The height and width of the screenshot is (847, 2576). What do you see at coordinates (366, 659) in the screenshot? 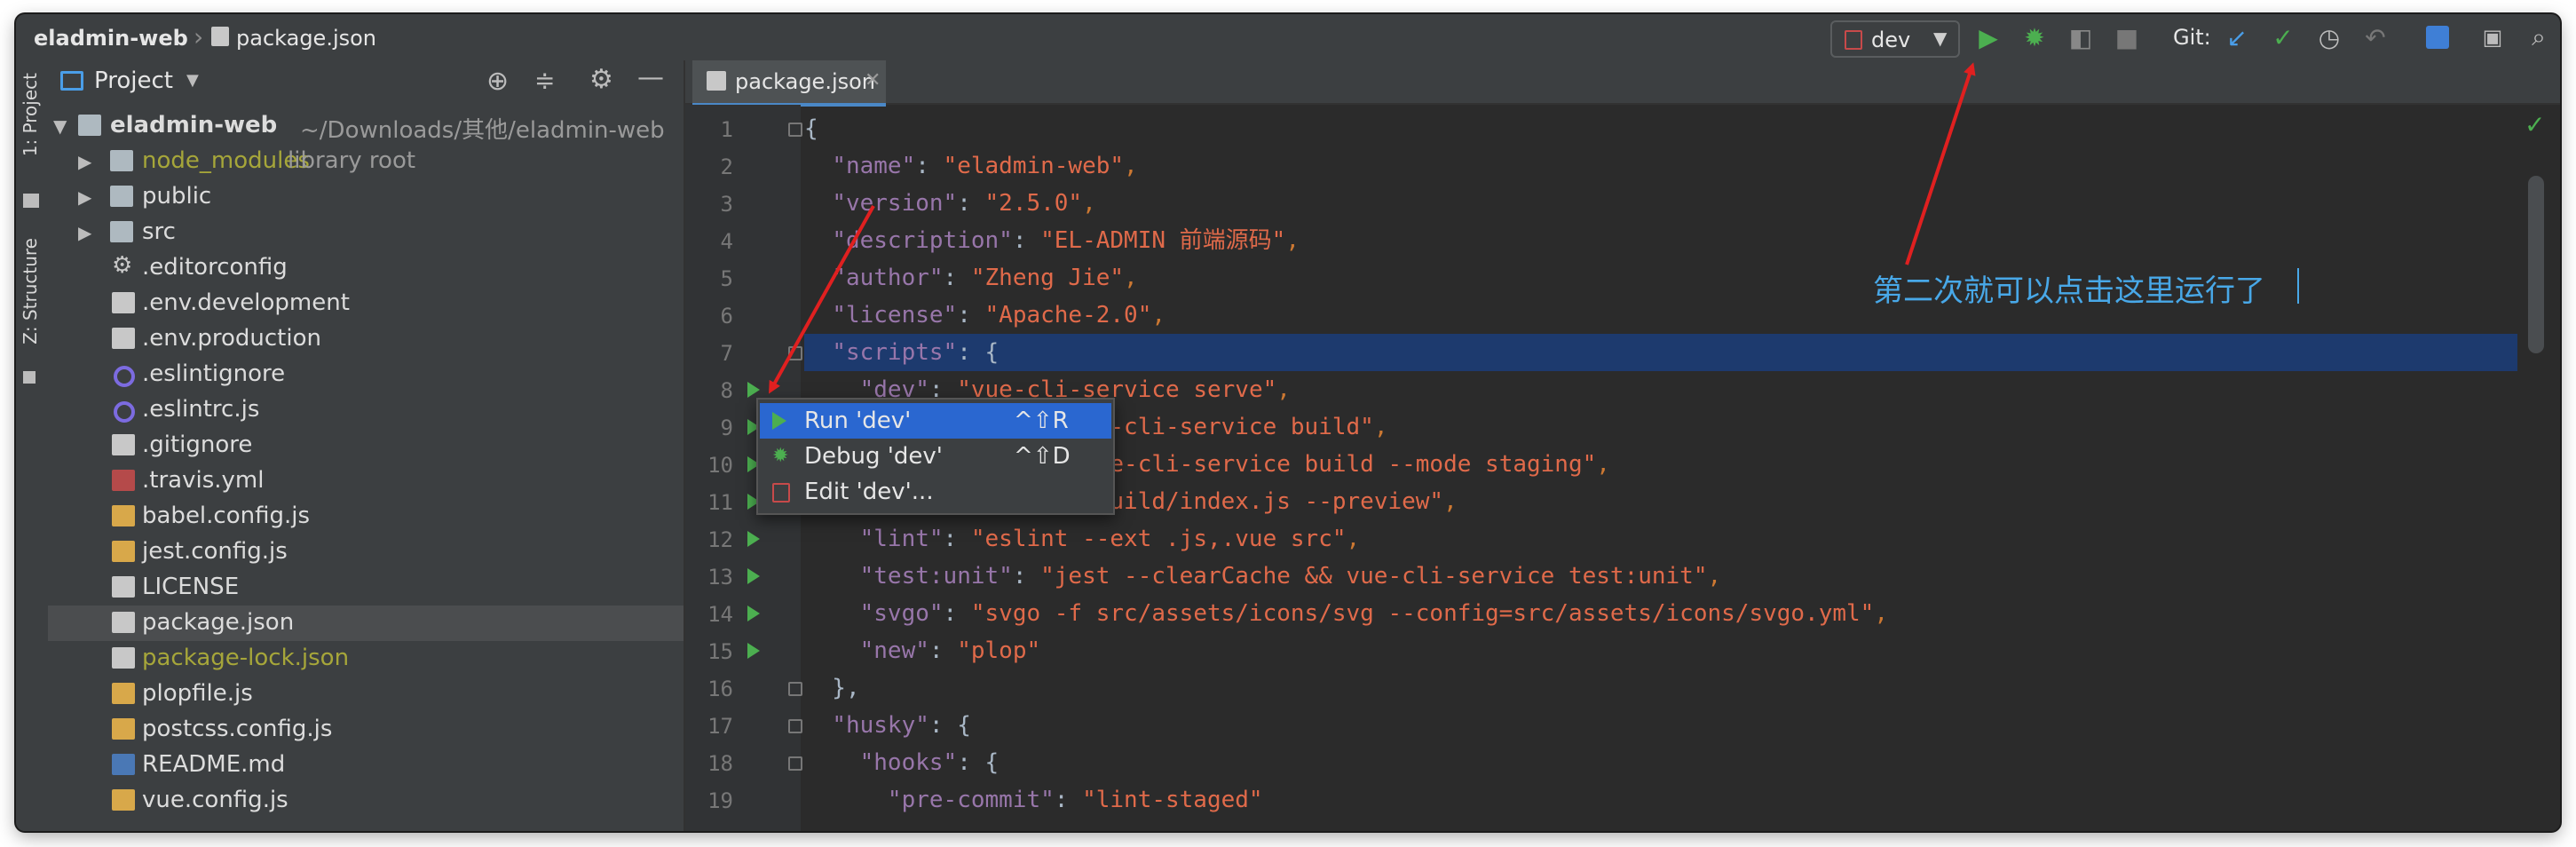
I see `tree-file: package-lock.json` at bounding box center [366, 659].